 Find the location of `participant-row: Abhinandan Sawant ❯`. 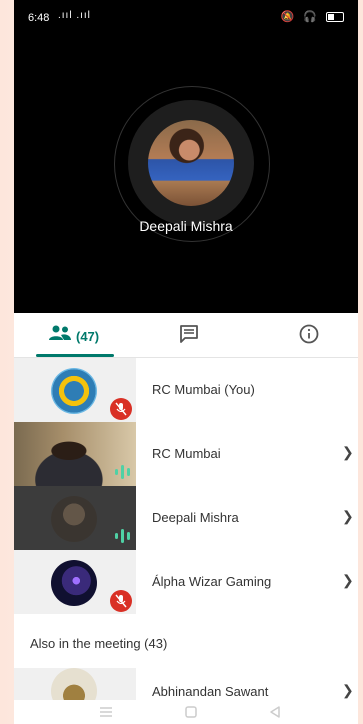

participant-row: Abhinandan Sawant ❯ is located at coordinates (186, 684).